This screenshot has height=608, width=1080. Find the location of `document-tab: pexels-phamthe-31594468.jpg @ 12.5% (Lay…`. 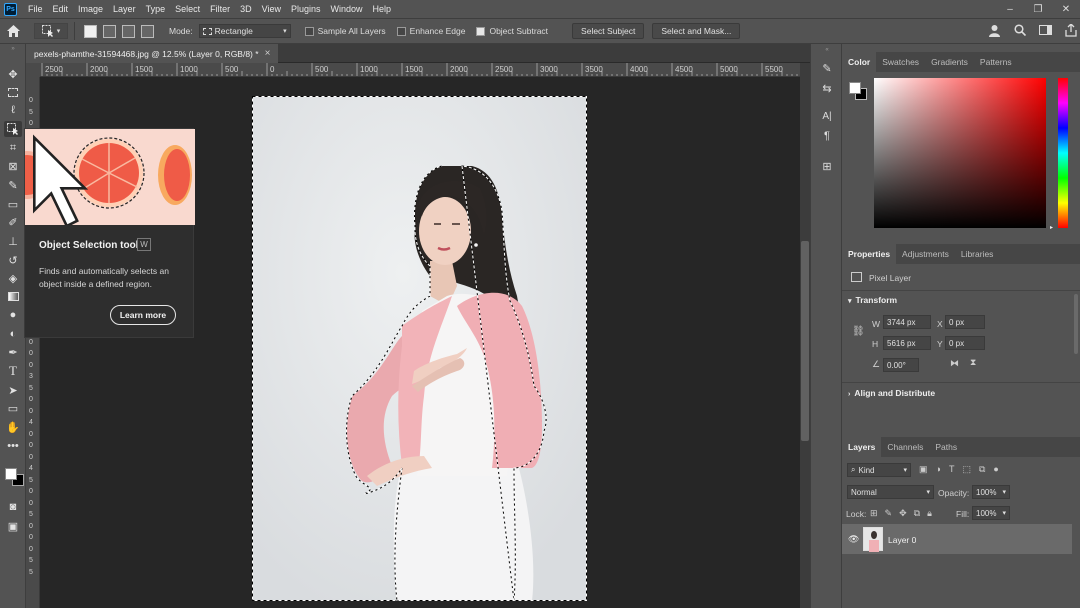

document-tab: pexels-phamthe-31594468.jpg @ 12.5% (Lay… is located at coordinates (152, 53).